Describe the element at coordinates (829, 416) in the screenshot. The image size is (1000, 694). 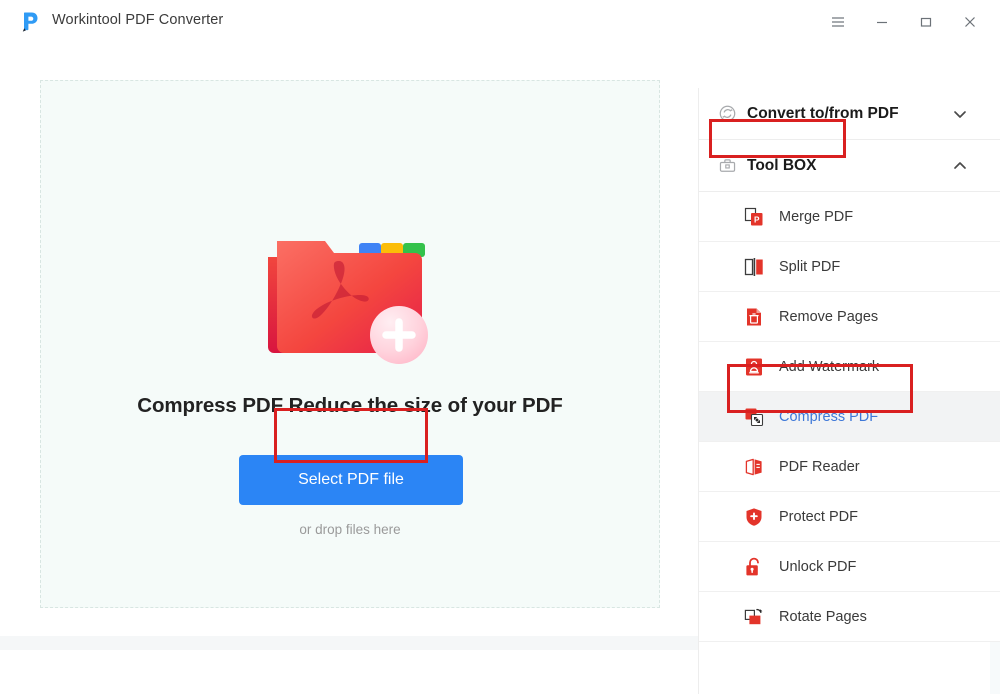
I see `sidebar-item-compress-pdf-label: Compress PDF` at that location.